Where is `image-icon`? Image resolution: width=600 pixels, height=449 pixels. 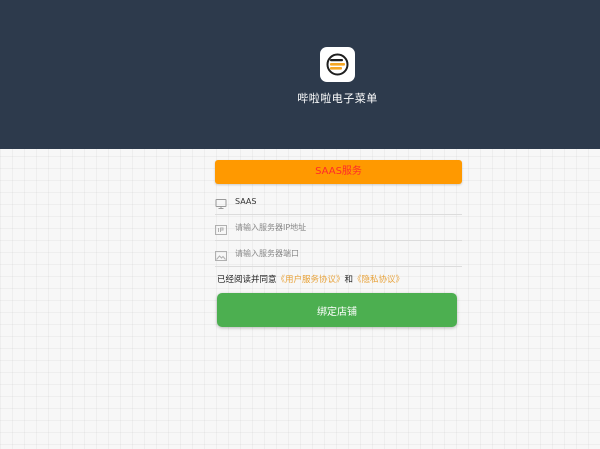
image-icon is located at coordinates (221, 254).